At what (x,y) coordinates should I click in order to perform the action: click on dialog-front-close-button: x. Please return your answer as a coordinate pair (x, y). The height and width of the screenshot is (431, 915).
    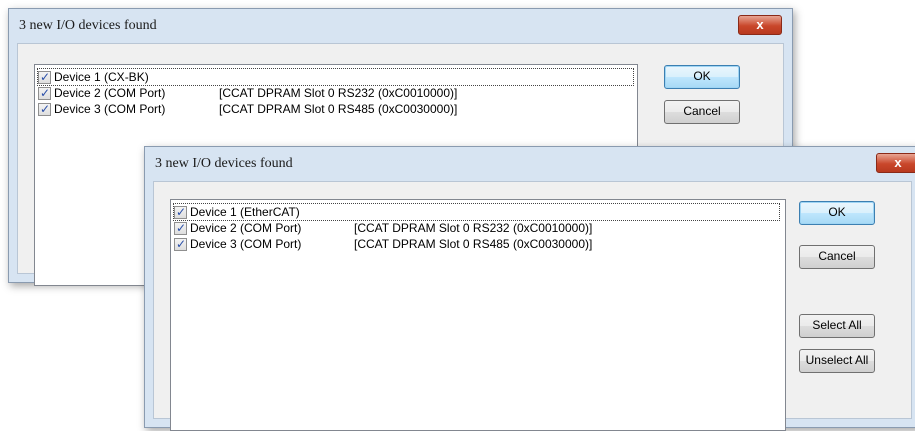
    Looking at the image, I should click on (895, 163).